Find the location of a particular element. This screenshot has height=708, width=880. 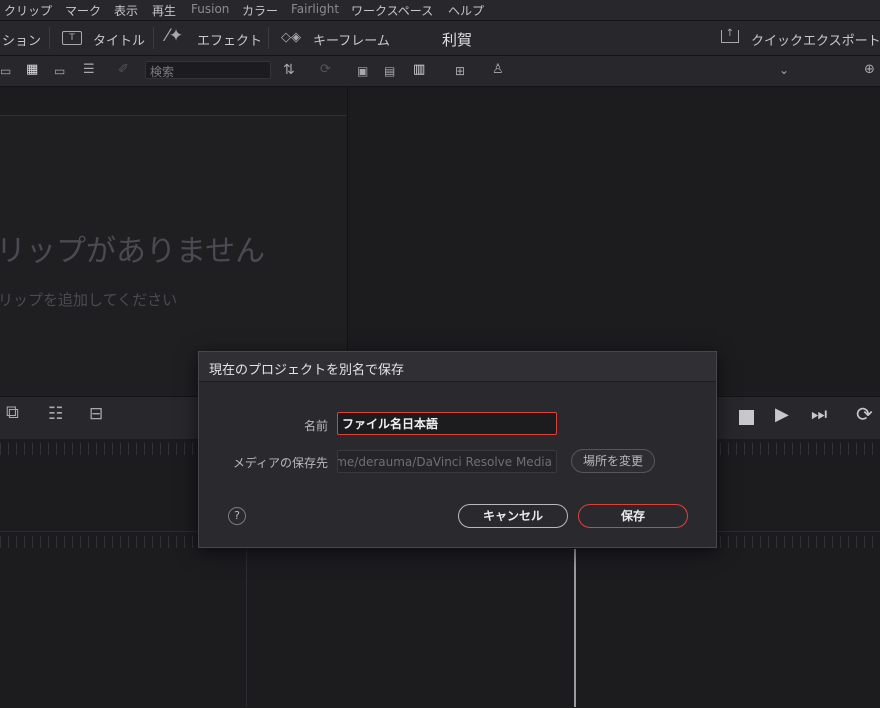

split-clip-icon: ⧉ is located at coordinates (12, 413).